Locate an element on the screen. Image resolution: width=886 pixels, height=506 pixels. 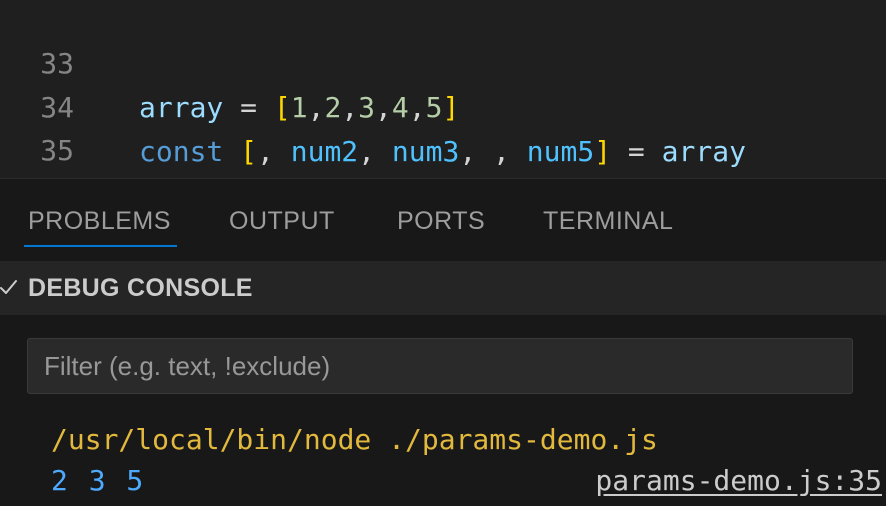
code-token: array is located at coordinates (703, 151).